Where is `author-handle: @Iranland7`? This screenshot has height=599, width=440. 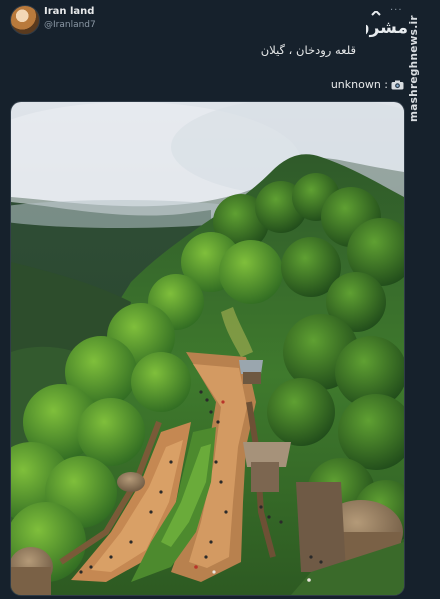
author-handle: @Iranland7 is located at coordinates (70, 25).